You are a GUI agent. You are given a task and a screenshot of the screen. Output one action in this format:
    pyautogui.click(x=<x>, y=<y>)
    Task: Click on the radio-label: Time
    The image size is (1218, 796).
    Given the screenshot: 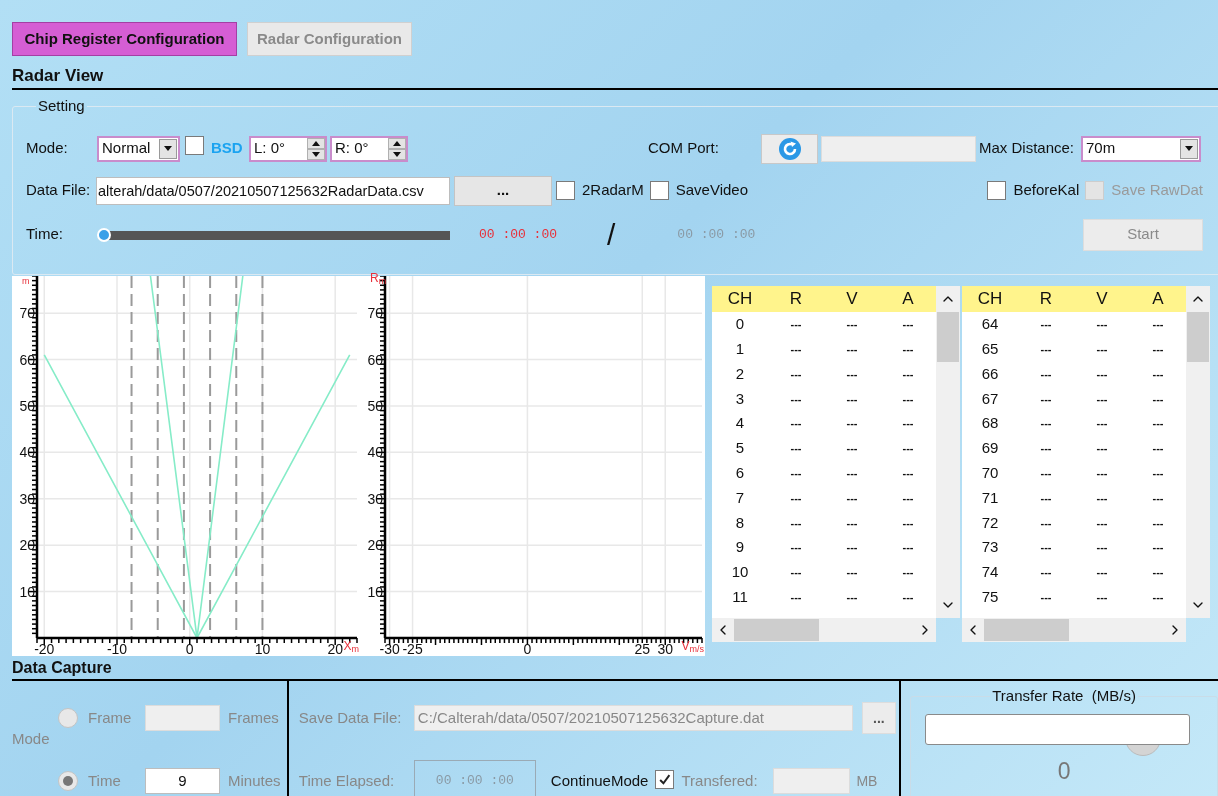 What is the action you would take?
    pyautogui.click(x=105, y=780)
    